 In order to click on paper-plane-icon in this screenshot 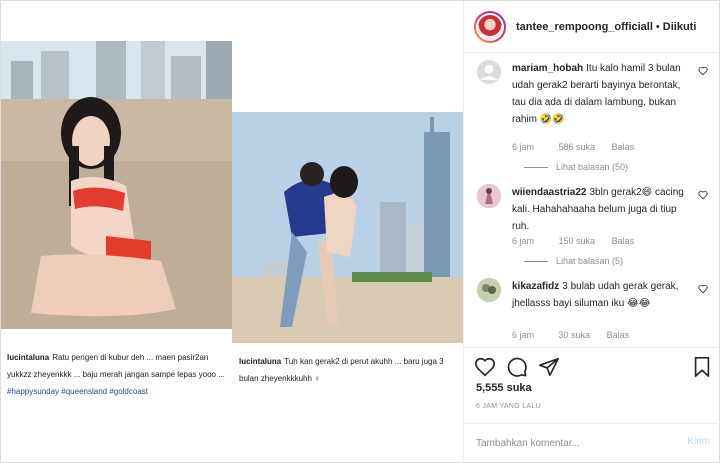, I will do `click(549, 367)`.